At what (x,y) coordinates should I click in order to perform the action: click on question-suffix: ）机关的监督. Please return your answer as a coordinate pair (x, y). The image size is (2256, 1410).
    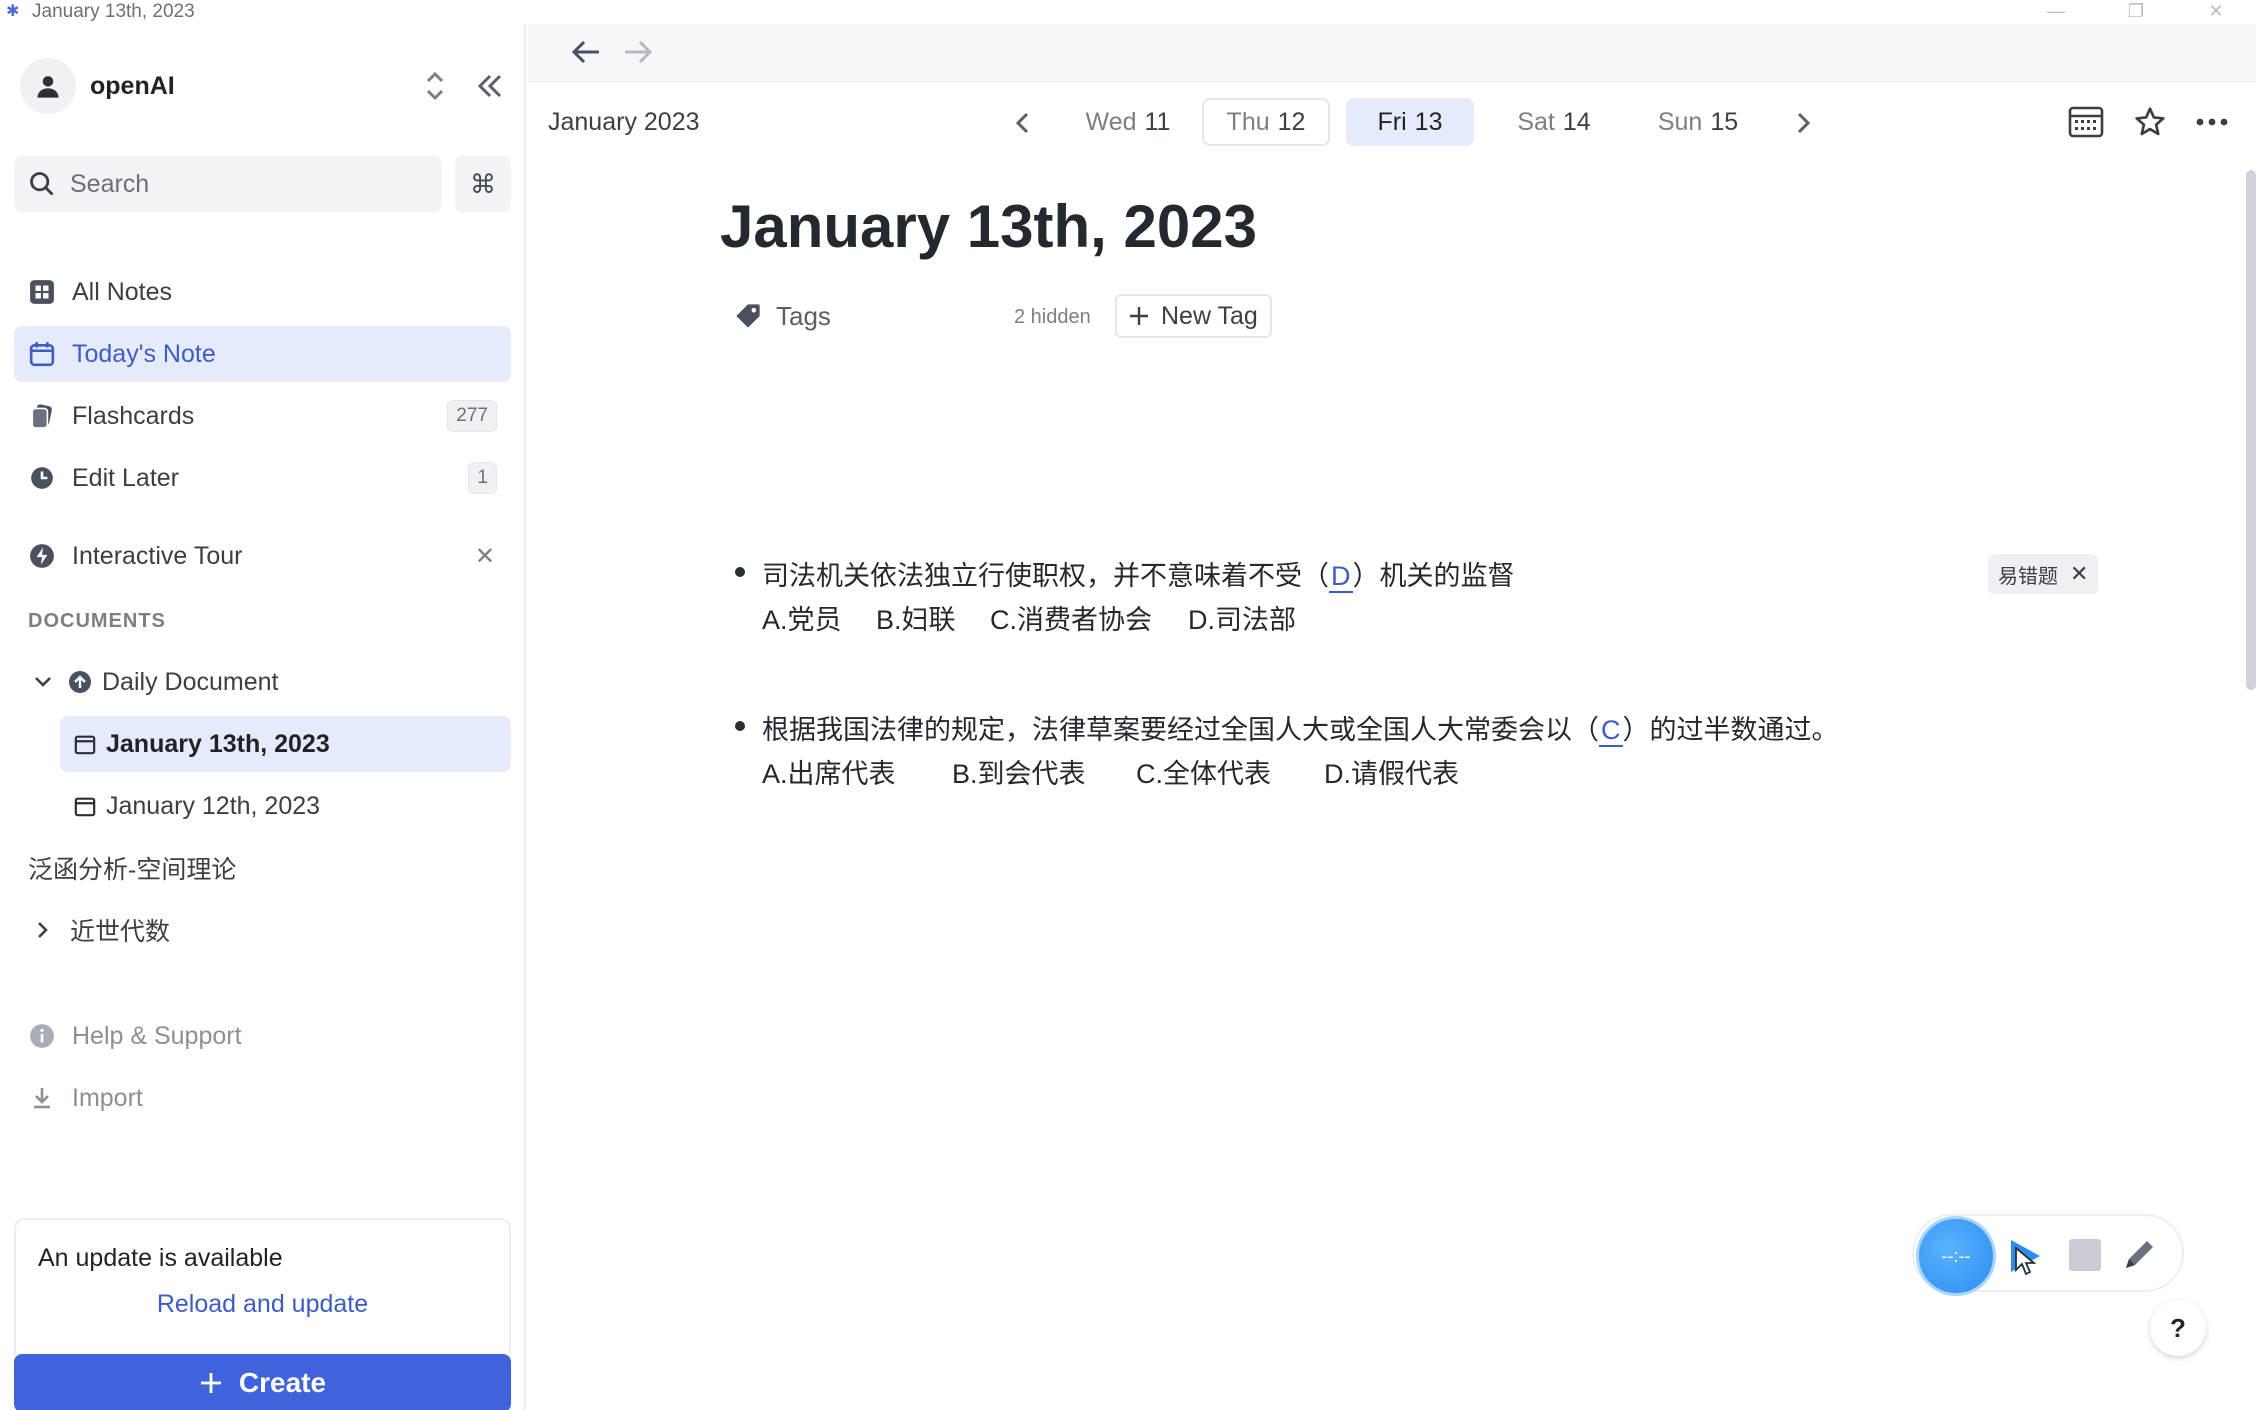
    Looking at the image, I should click on (1433, 576).